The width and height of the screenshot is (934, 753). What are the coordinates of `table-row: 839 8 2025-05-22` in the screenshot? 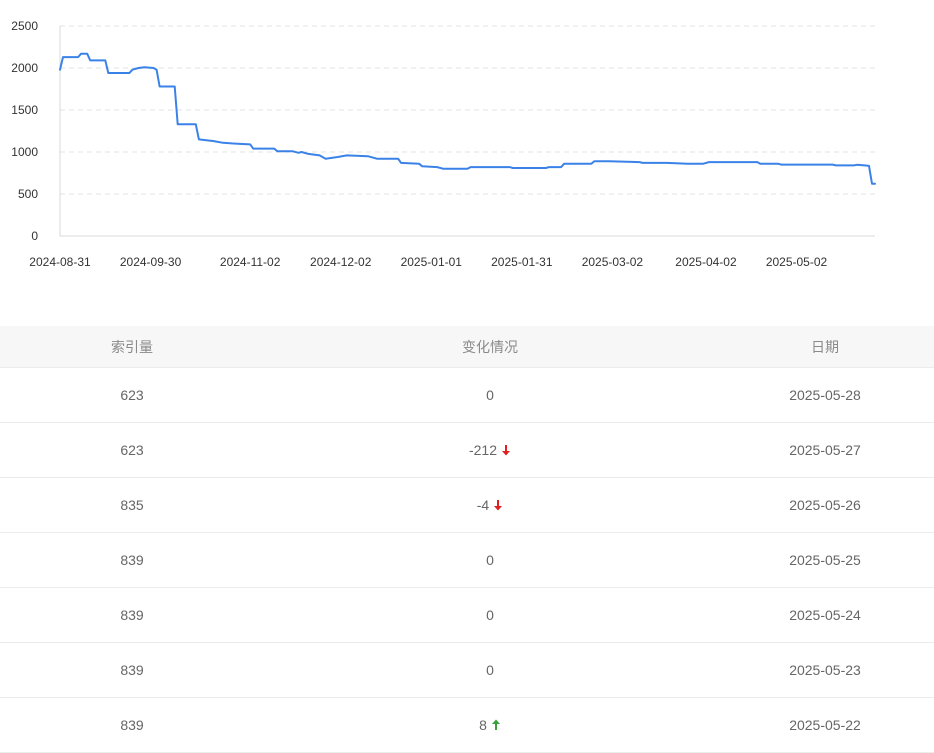 It's located at (467, 725).